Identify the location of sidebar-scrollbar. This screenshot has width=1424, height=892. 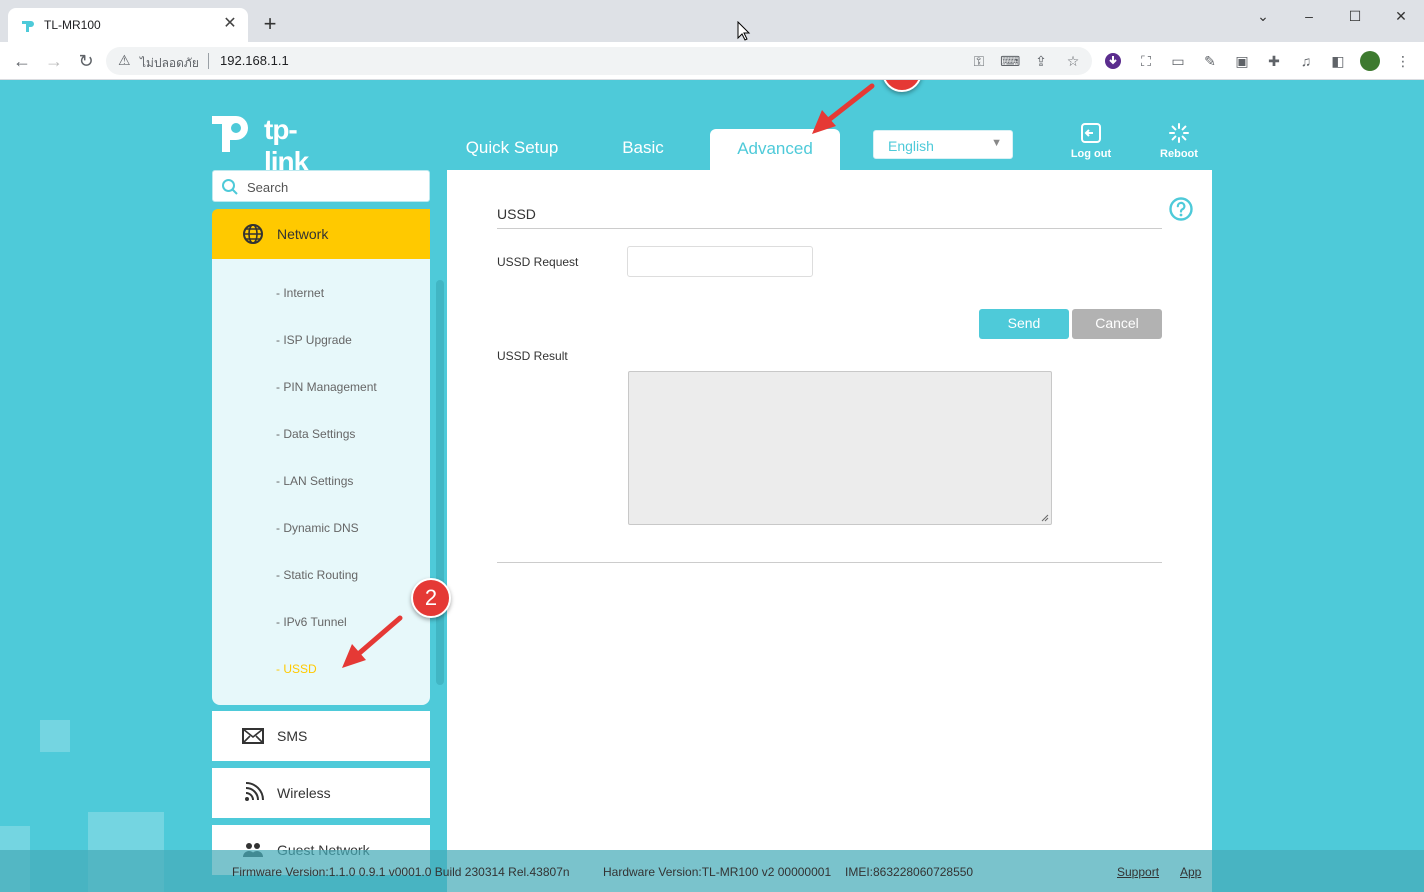
(440, 482).